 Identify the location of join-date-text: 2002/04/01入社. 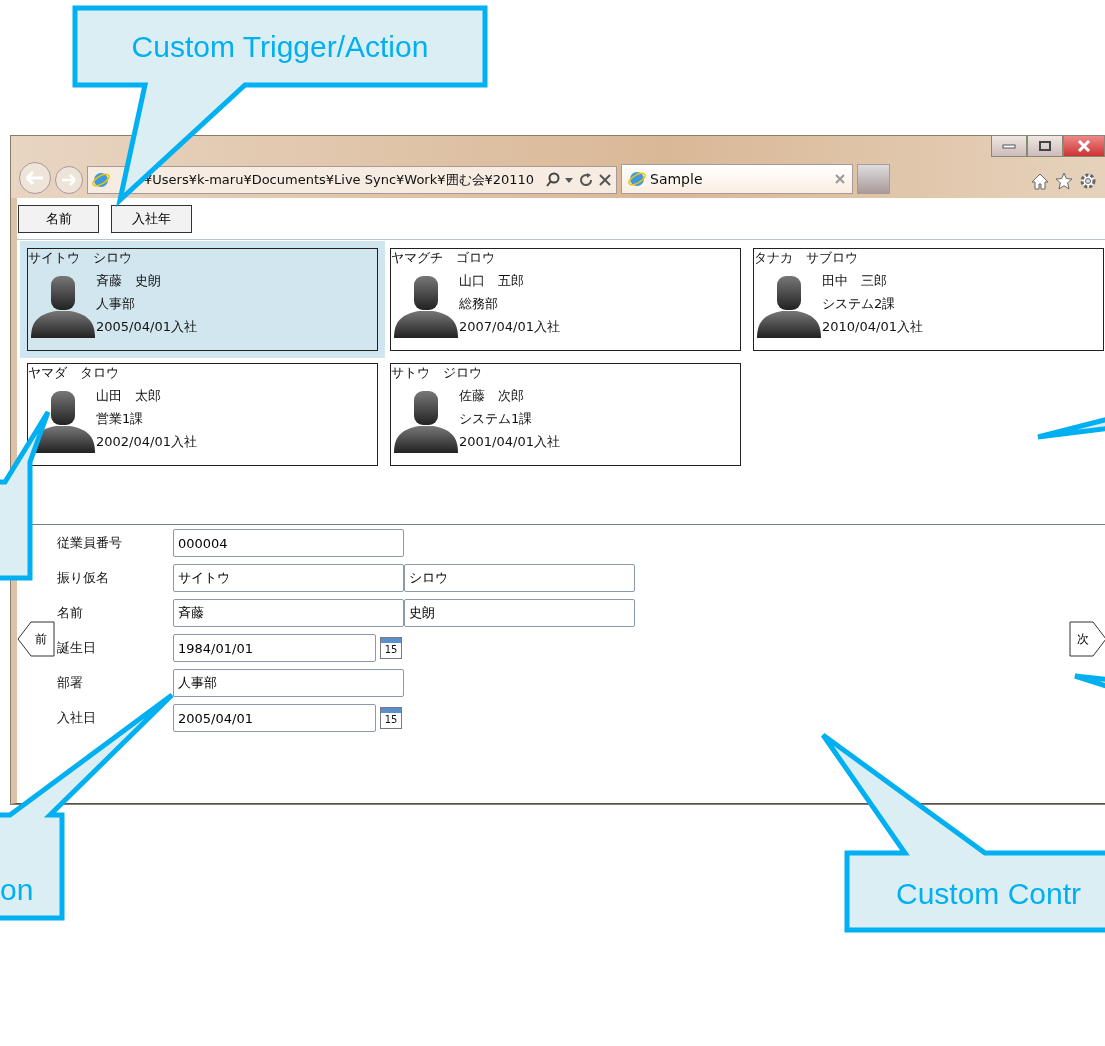
(147, 442).